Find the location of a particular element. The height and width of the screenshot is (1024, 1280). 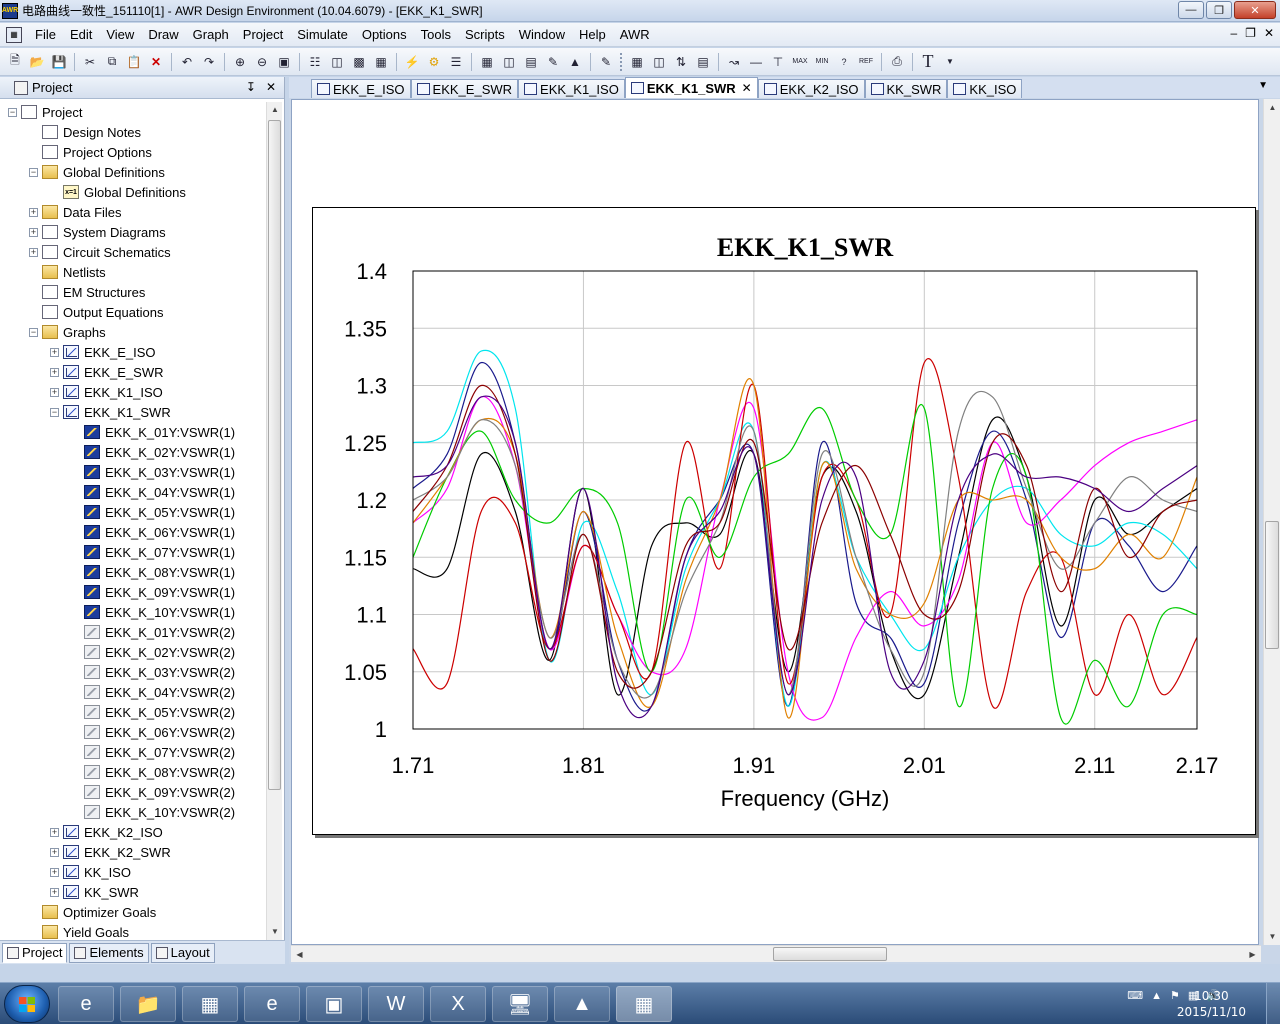

tree-item: − EKK_K1_SWR is located at coordinates (133, 412).